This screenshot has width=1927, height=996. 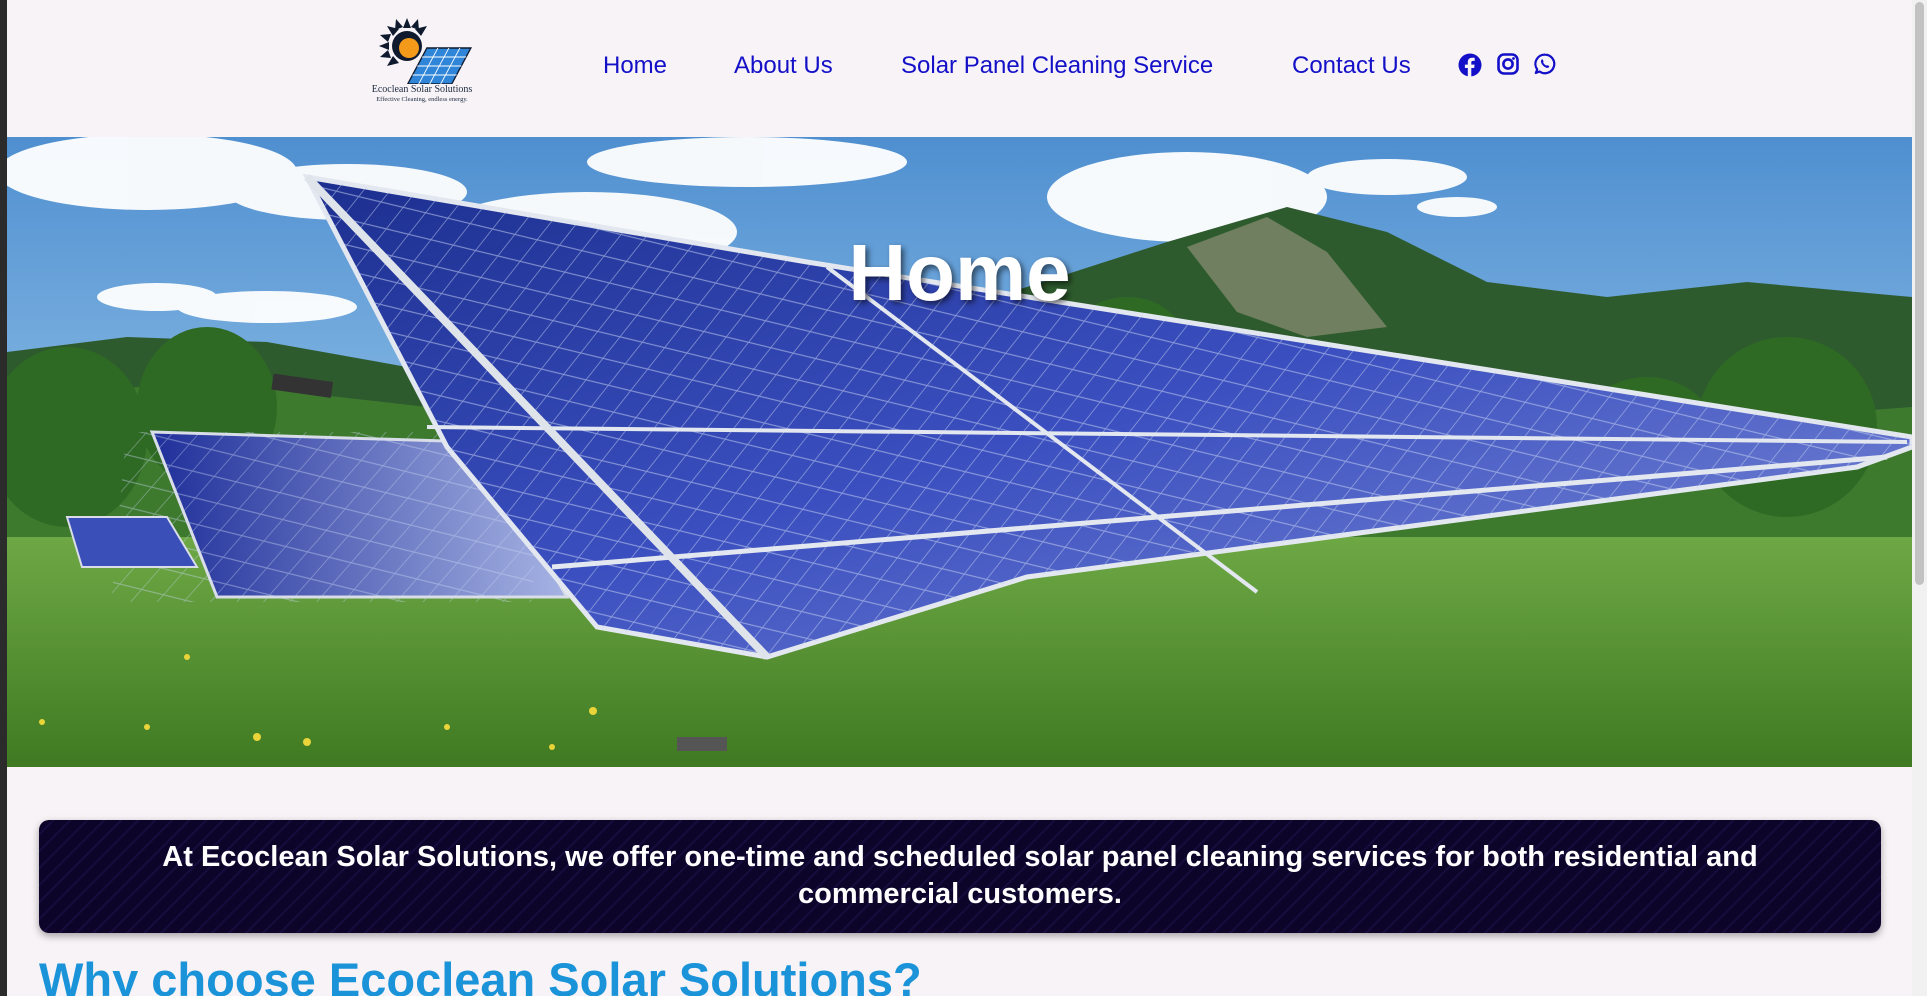 What do you see at coordinates (1508, 64) in the screenshot?
I see `instagram-icon` at bounding box center [1508, 64].